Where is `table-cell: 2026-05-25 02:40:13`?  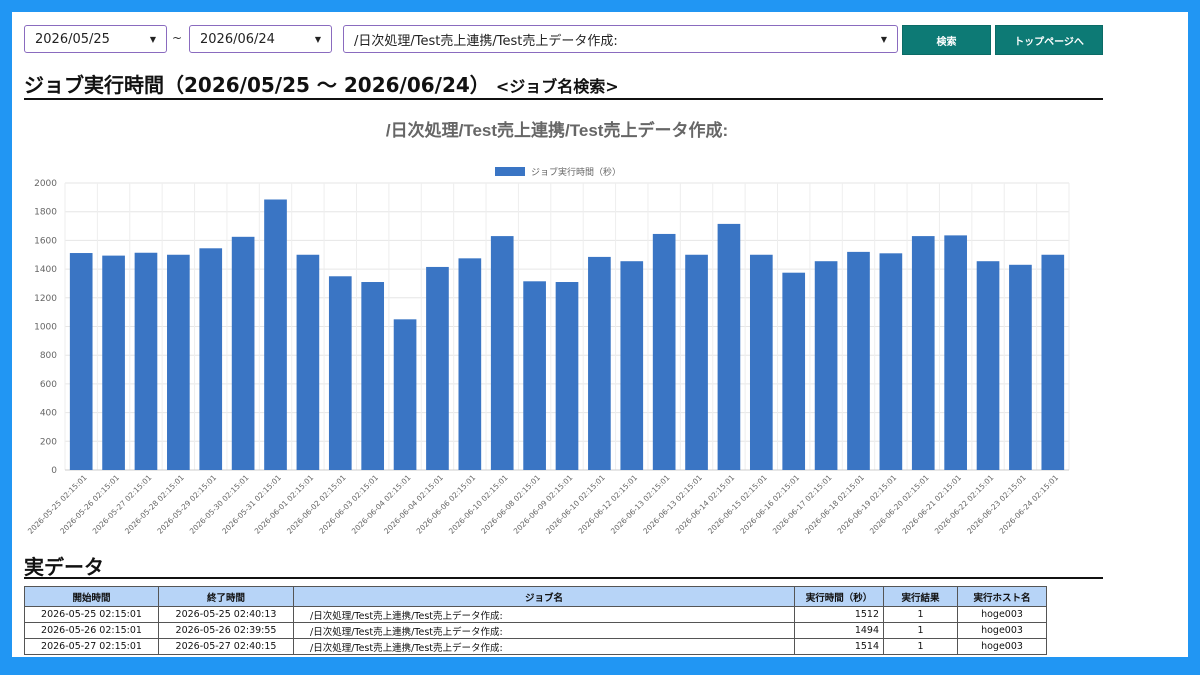 table-cell: 2026-05-25 02:40:13 is located at coordinates (226, 614).